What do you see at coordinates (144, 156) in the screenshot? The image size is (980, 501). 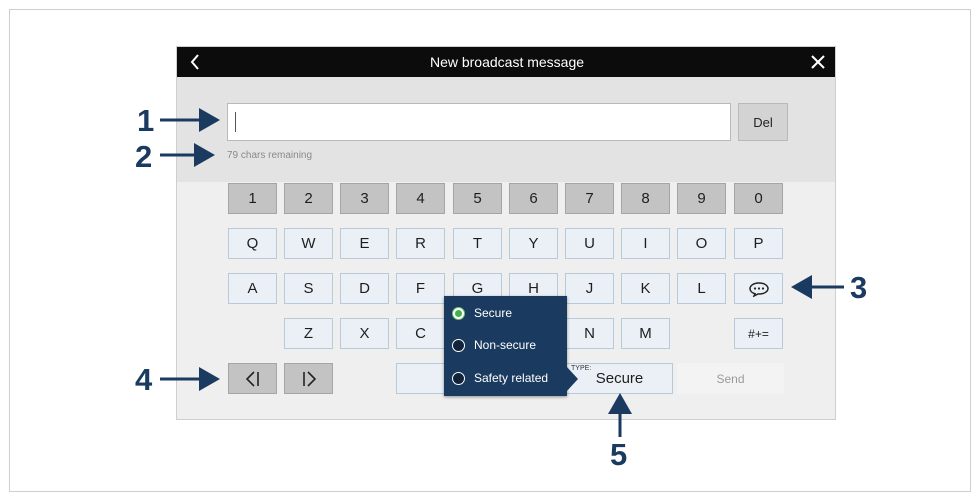 I see `callout-number-2: 2` at bounding box center [144, 156].